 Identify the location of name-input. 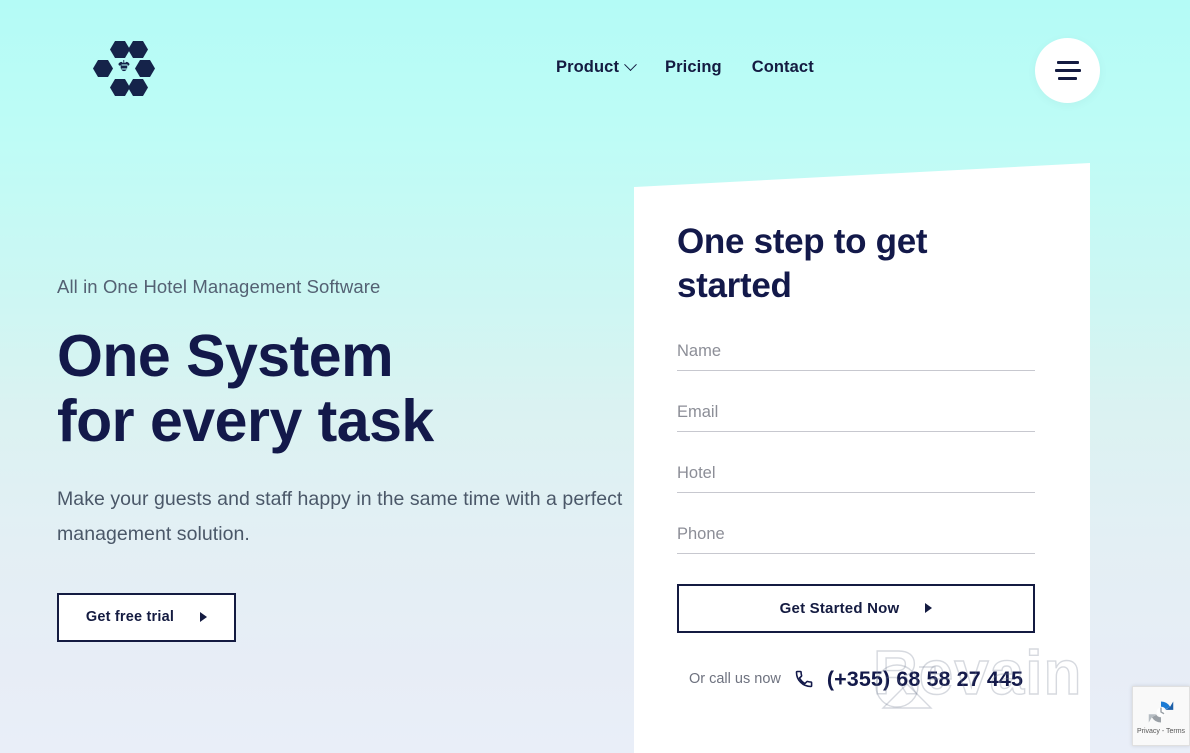
(856, 355).